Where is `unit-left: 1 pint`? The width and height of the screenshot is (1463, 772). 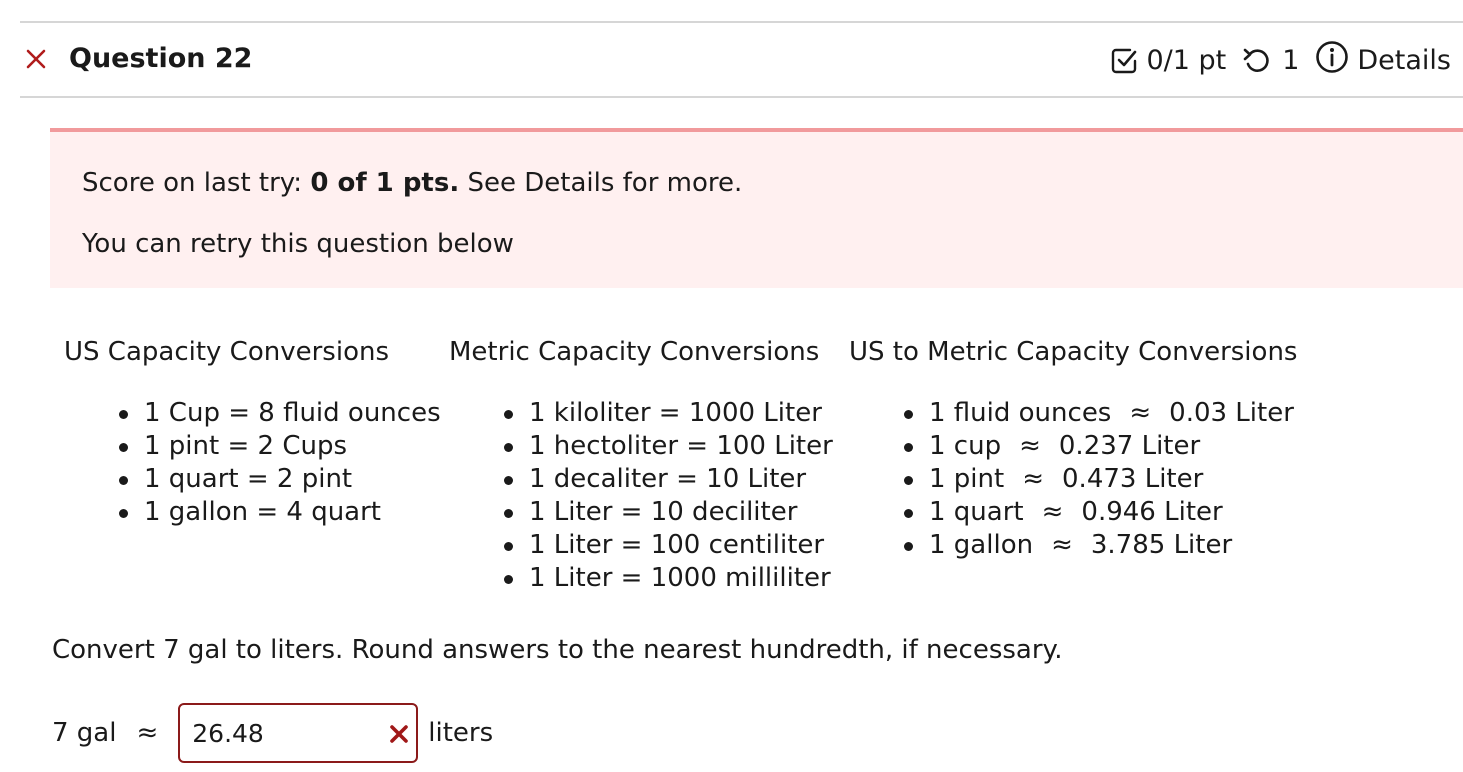
unit-left: 1 pint is located at coordinates (967, 479).